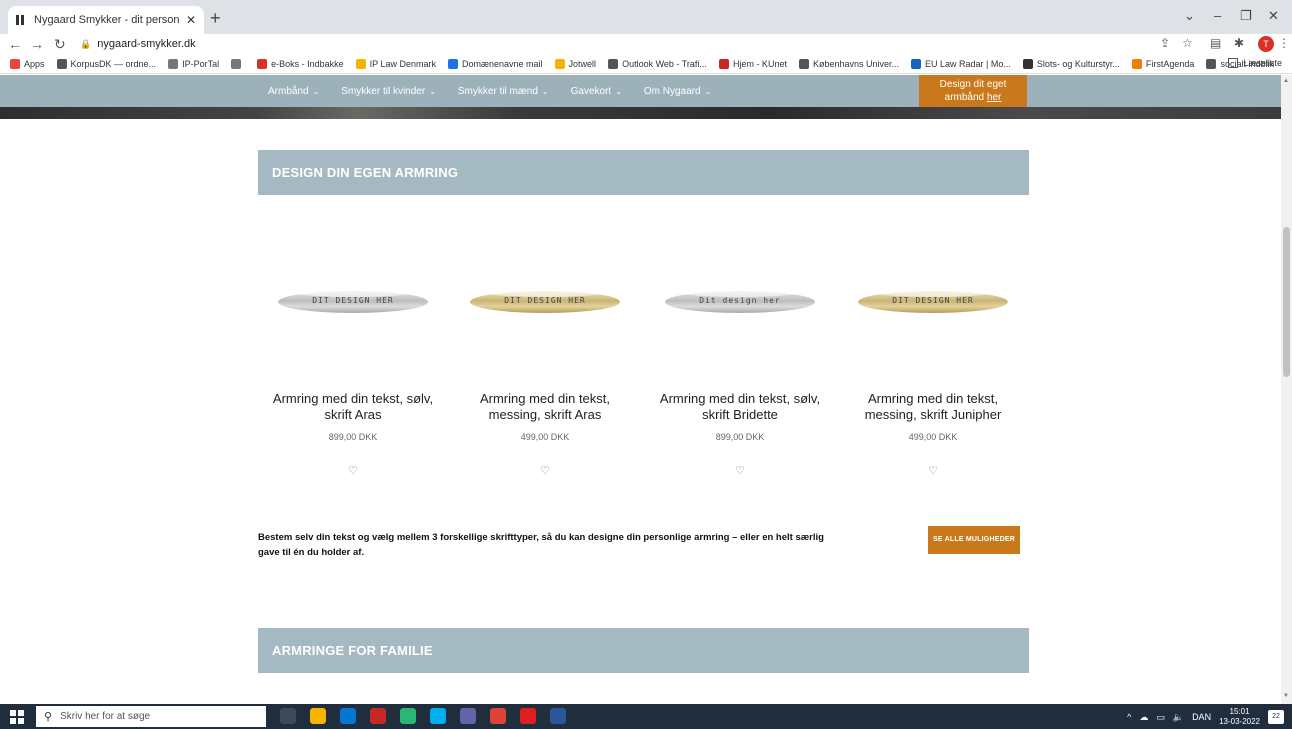 This screenshot has width=1292, height=729. Describe the element at coordinates (1273, 16) in the screenshot. I see `close-window-button: ✕` at that location.